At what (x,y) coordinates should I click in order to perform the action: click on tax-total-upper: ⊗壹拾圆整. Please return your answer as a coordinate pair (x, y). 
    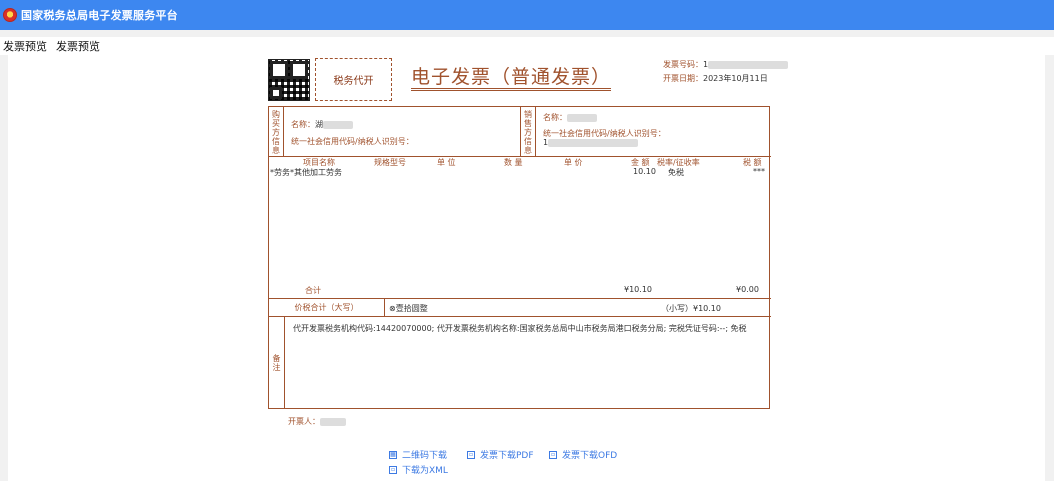
    Looking at the image, I should click on (408, 308).